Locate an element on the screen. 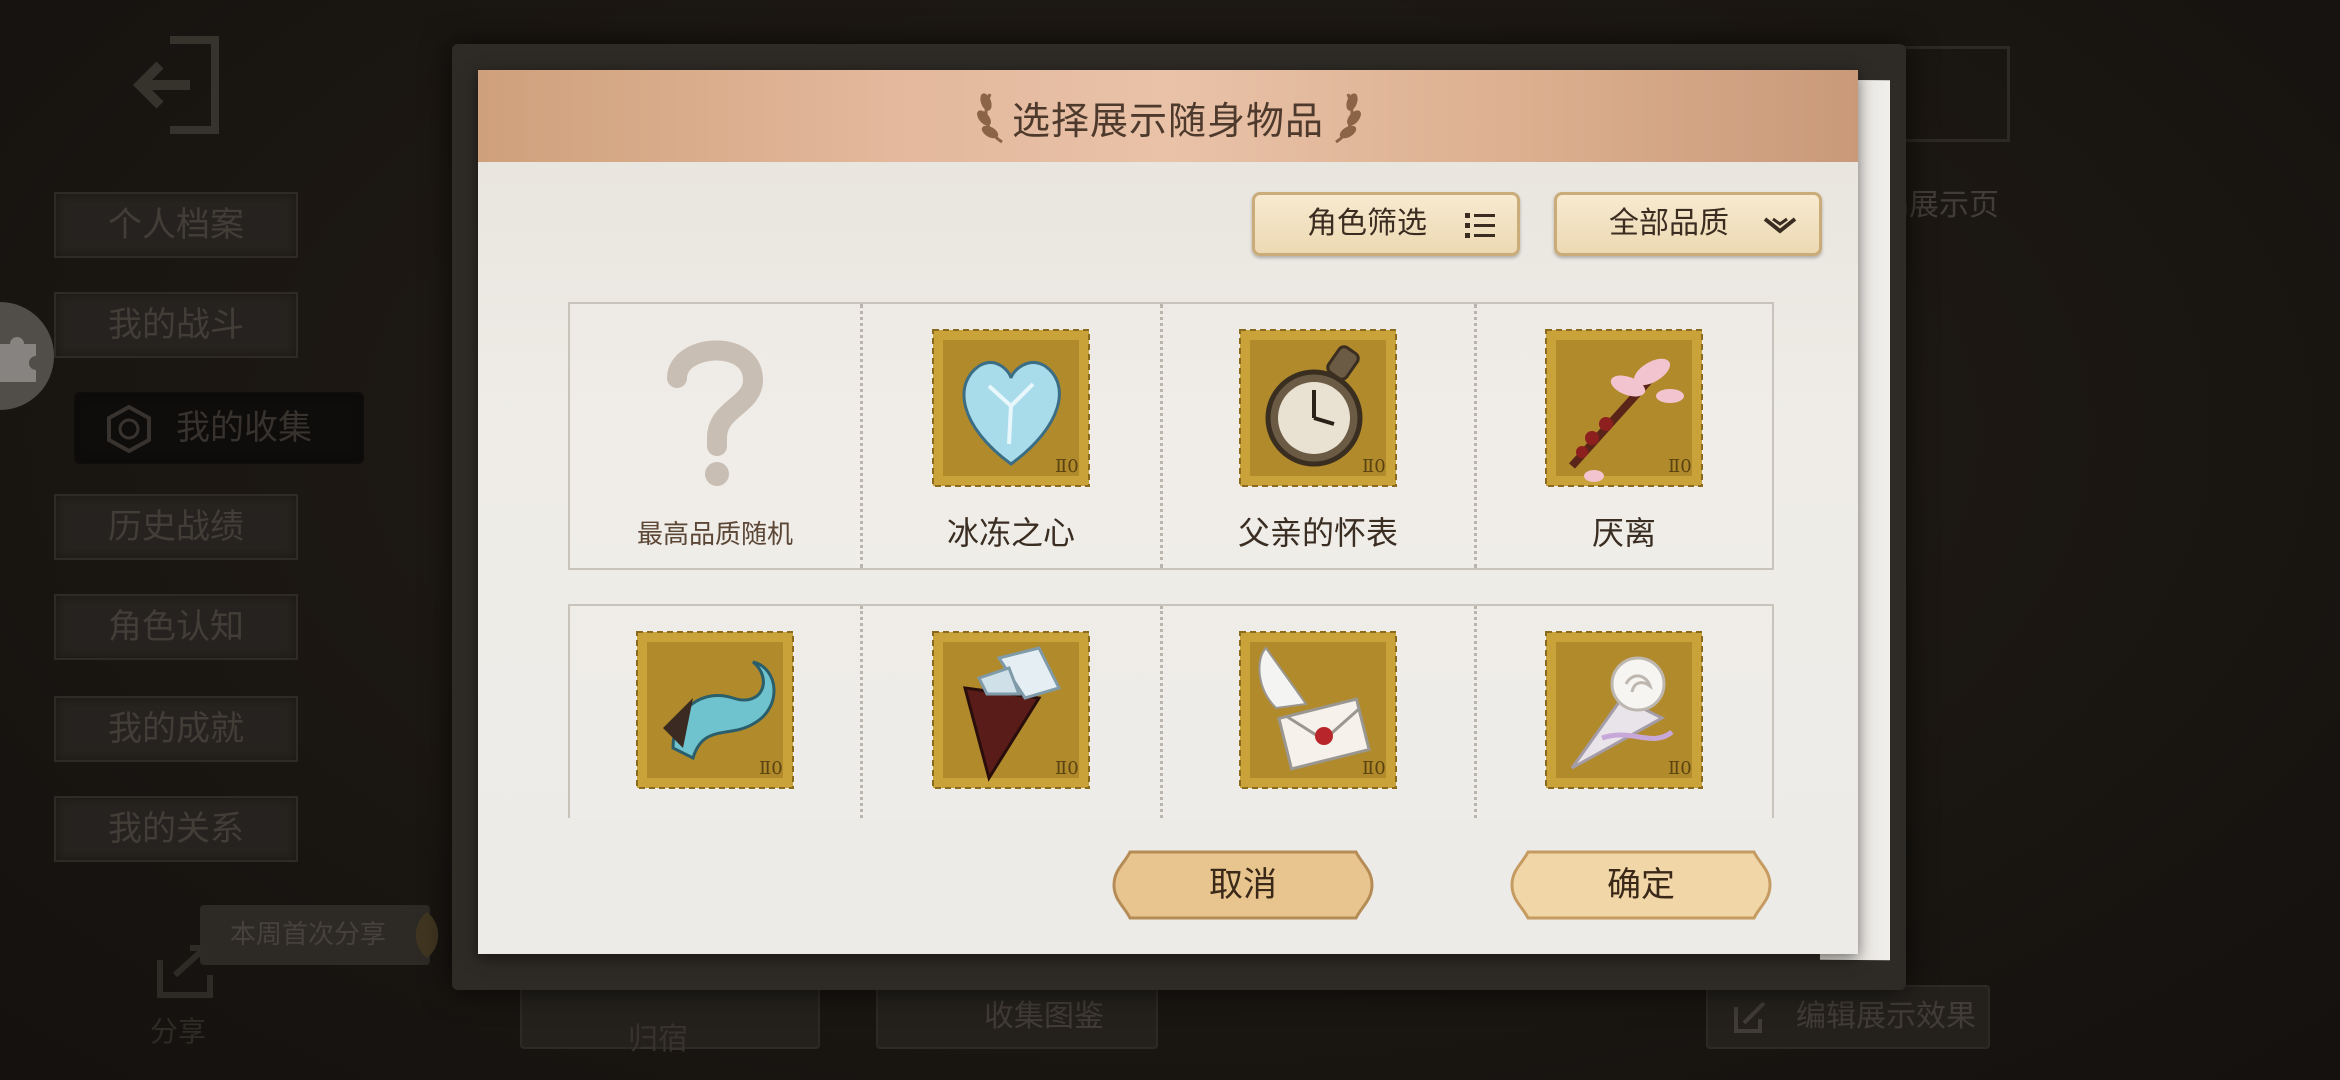 This screenshot has height=1080, width=2340. item-cell-frozen-heart: Ⅱ0 冰冻之心 is located at coordinates (1011, 436).